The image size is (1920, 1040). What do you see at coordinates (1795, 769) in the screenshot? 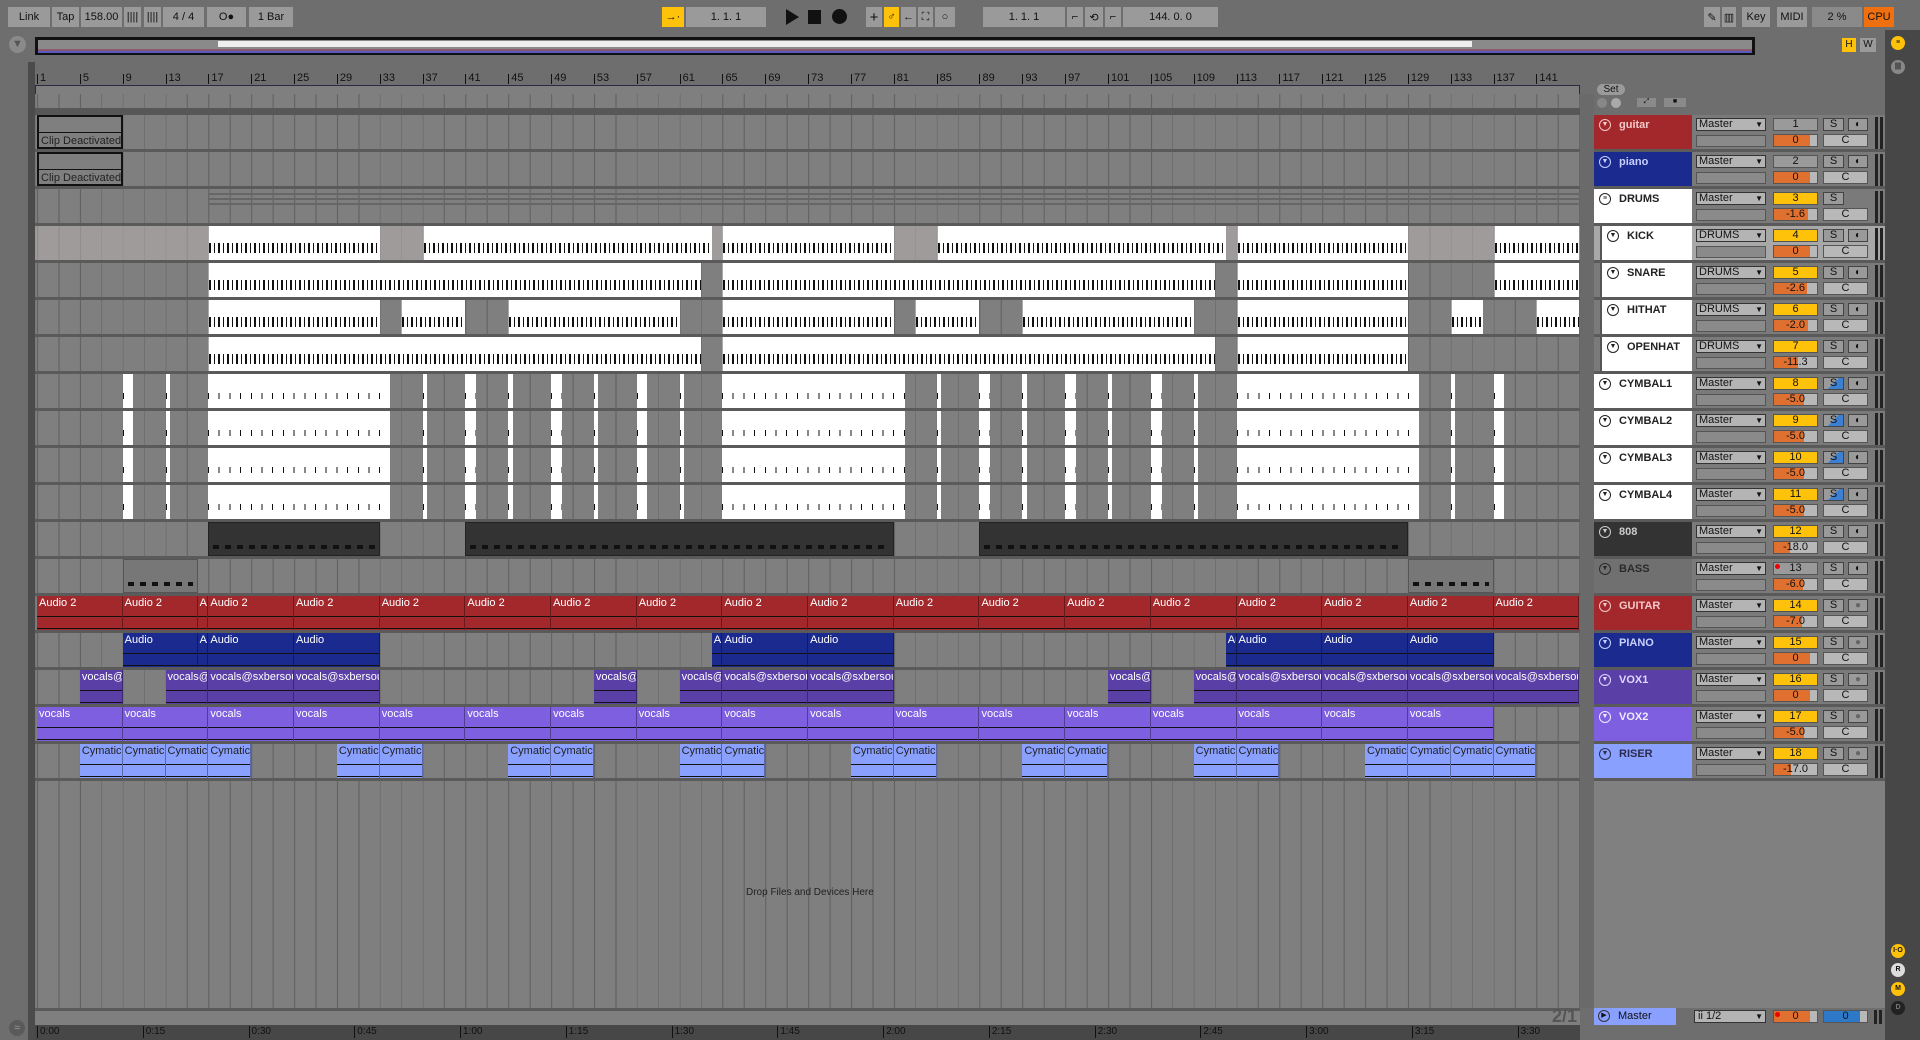
I see `track-volume: -17.0` at bounding box center [1795, 769].